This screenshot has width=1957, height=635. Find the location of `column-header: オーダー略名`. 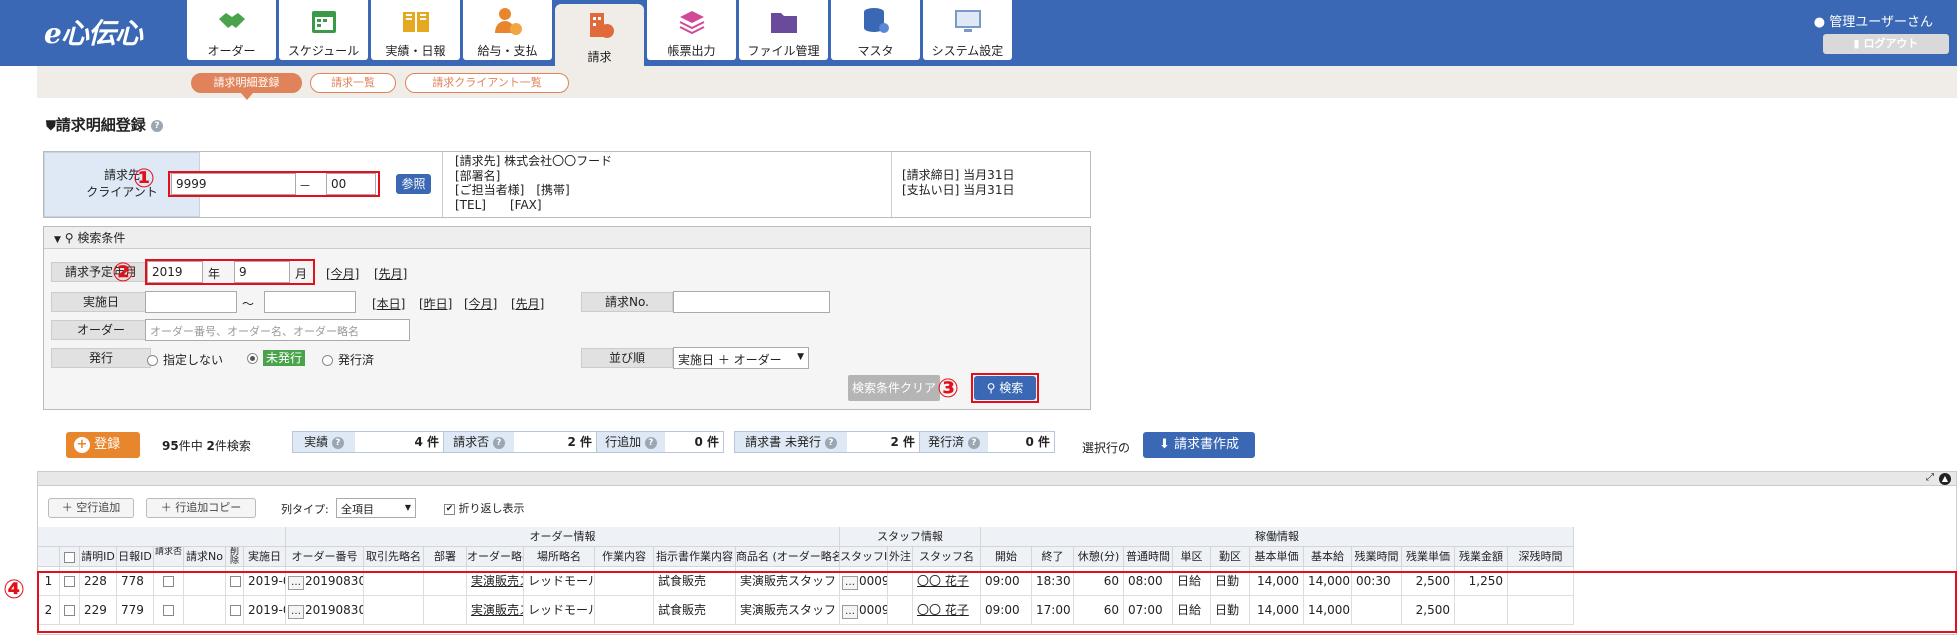

column-header: オーダー略名 is located at coordinates (495, 557).